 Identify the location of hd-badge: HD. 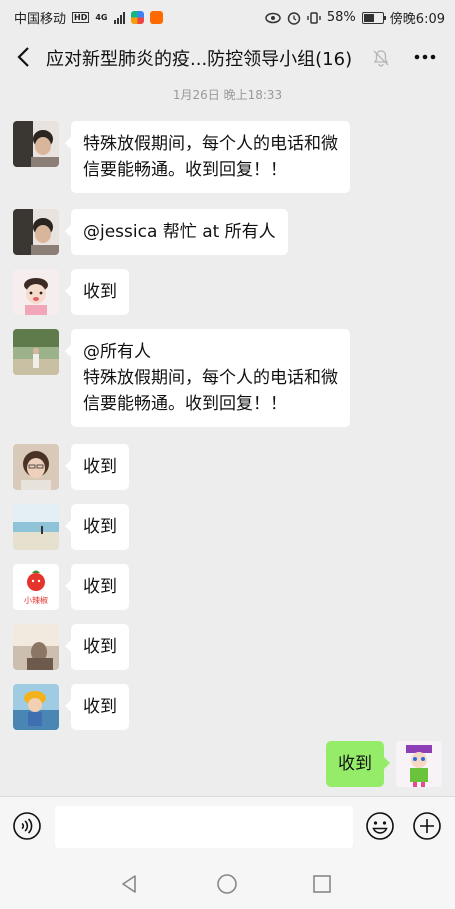
(81, 17).